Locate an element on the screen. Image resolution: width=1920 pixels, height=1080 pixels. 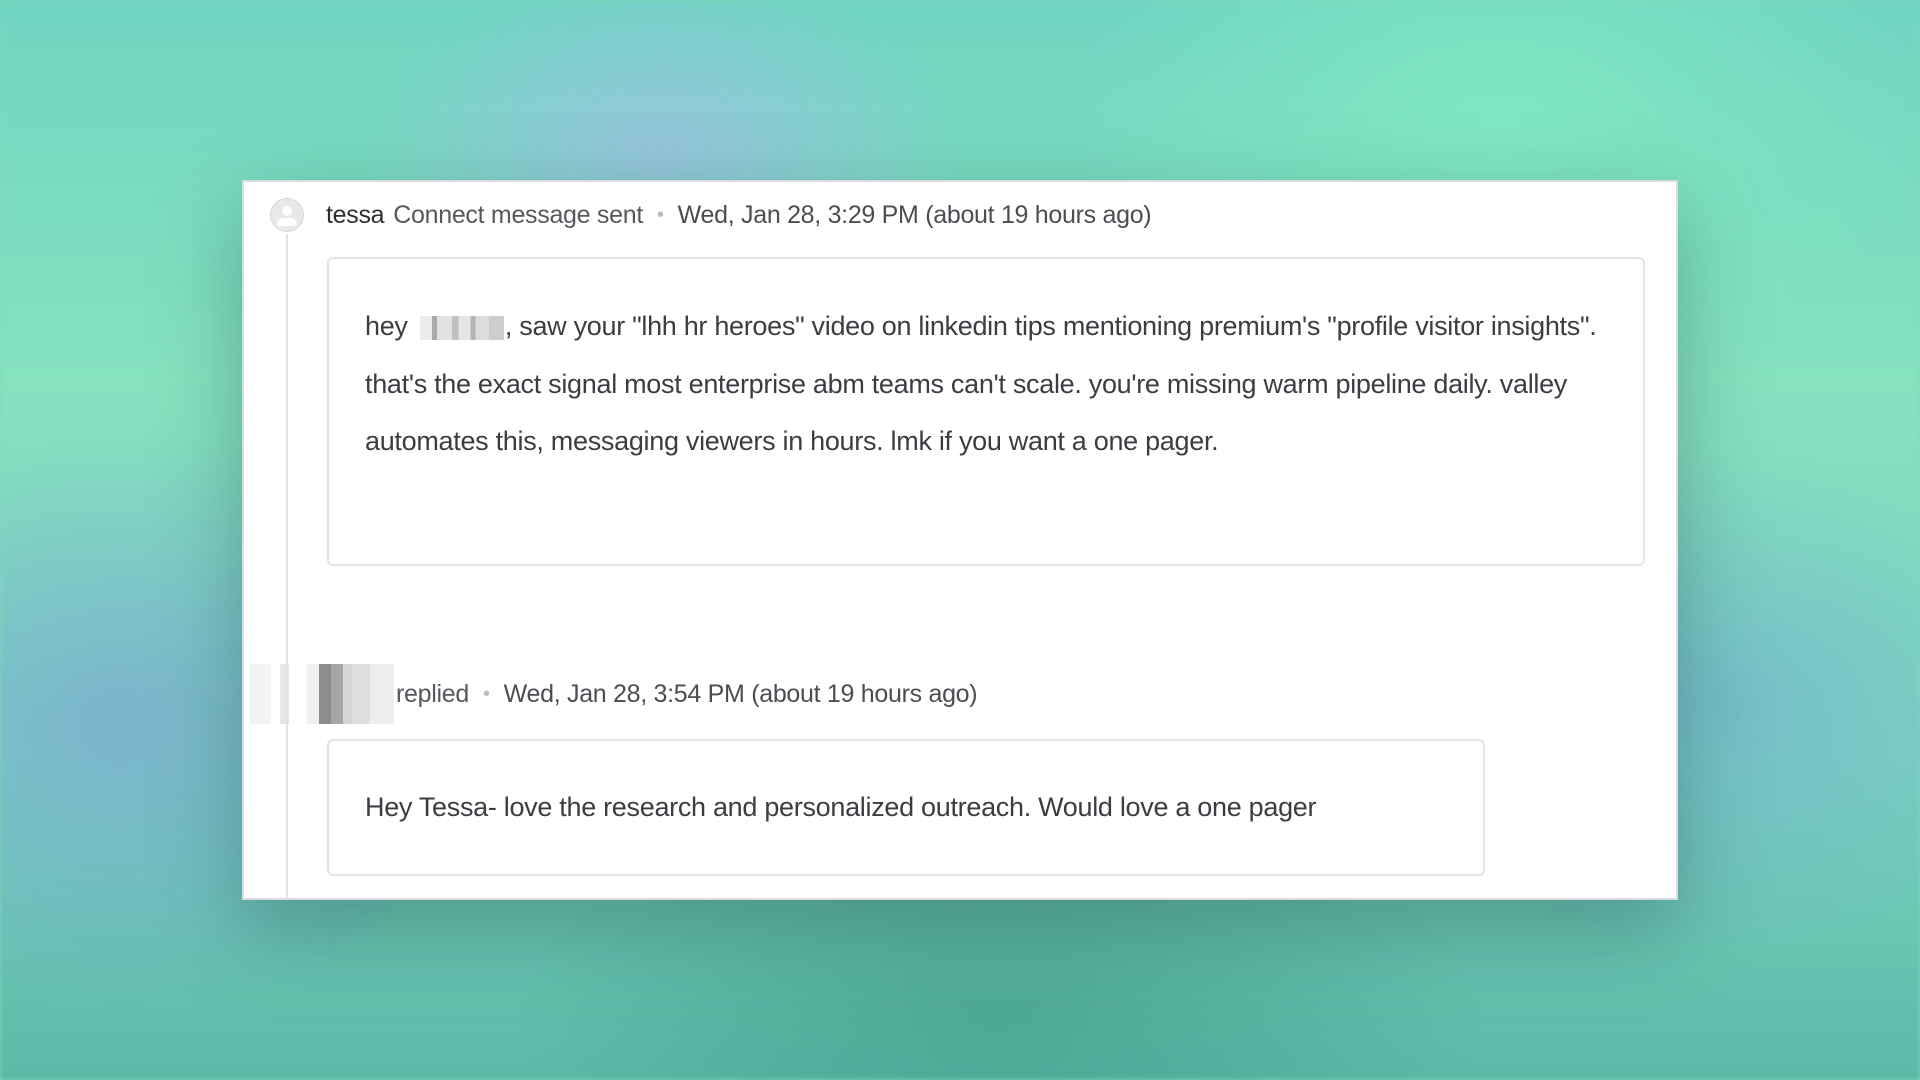
redacted-recipient-name is located at coordinates (461, 327).